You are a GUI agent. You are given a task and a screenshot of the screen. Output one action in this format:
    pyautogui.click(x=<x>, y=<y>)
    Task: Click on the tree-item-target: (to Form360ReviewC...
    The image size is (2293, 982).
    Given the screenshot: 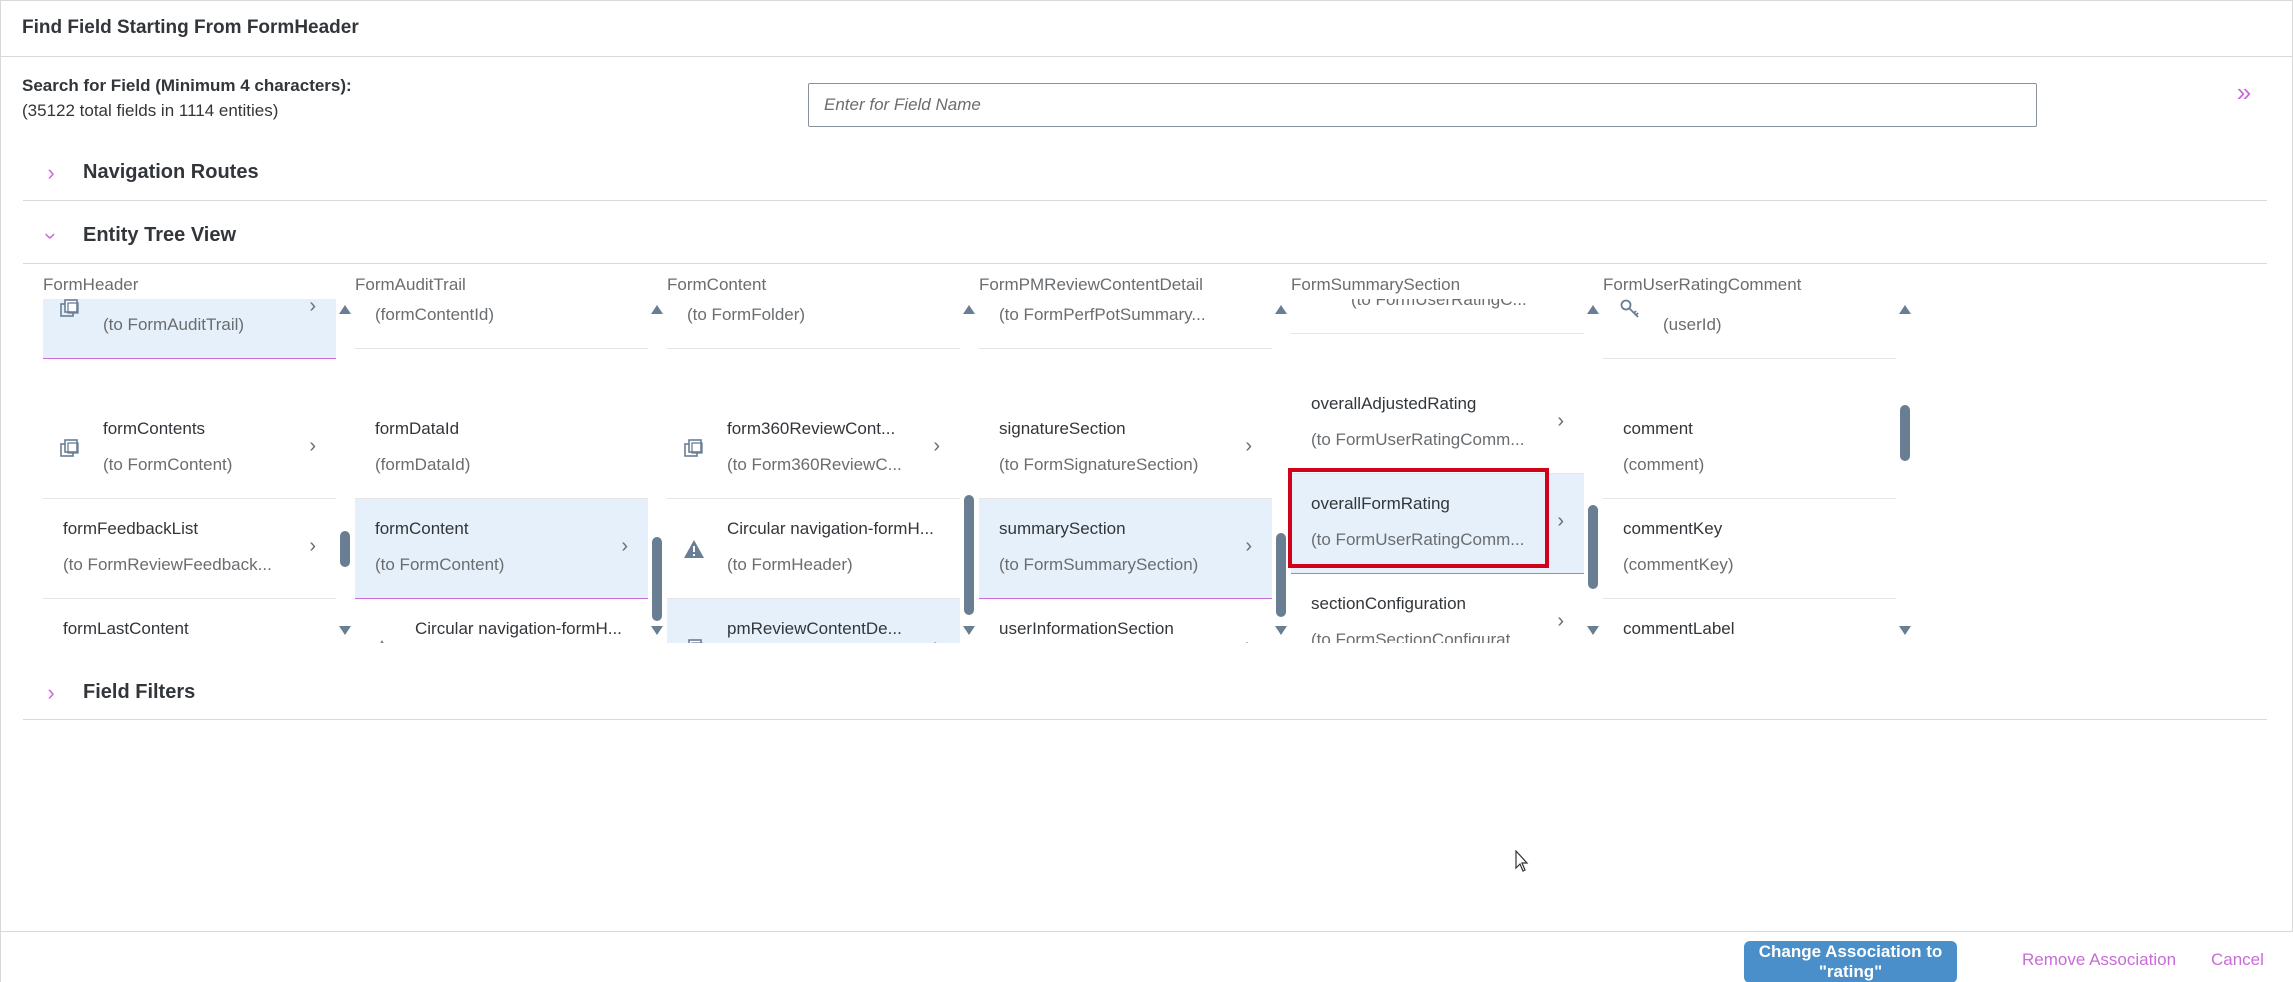 What is the action you would take?
    pyautogui.click(x=814, y=464)
    